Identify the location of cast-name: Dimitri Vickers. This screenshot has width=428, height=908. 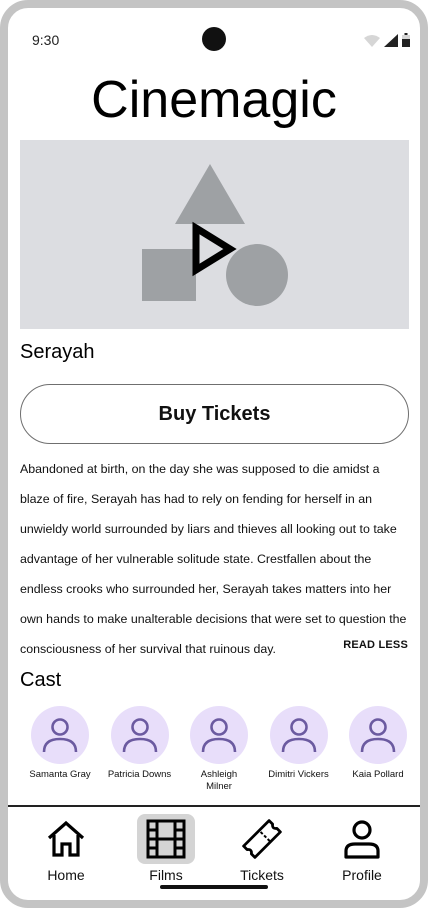
(298, 774).